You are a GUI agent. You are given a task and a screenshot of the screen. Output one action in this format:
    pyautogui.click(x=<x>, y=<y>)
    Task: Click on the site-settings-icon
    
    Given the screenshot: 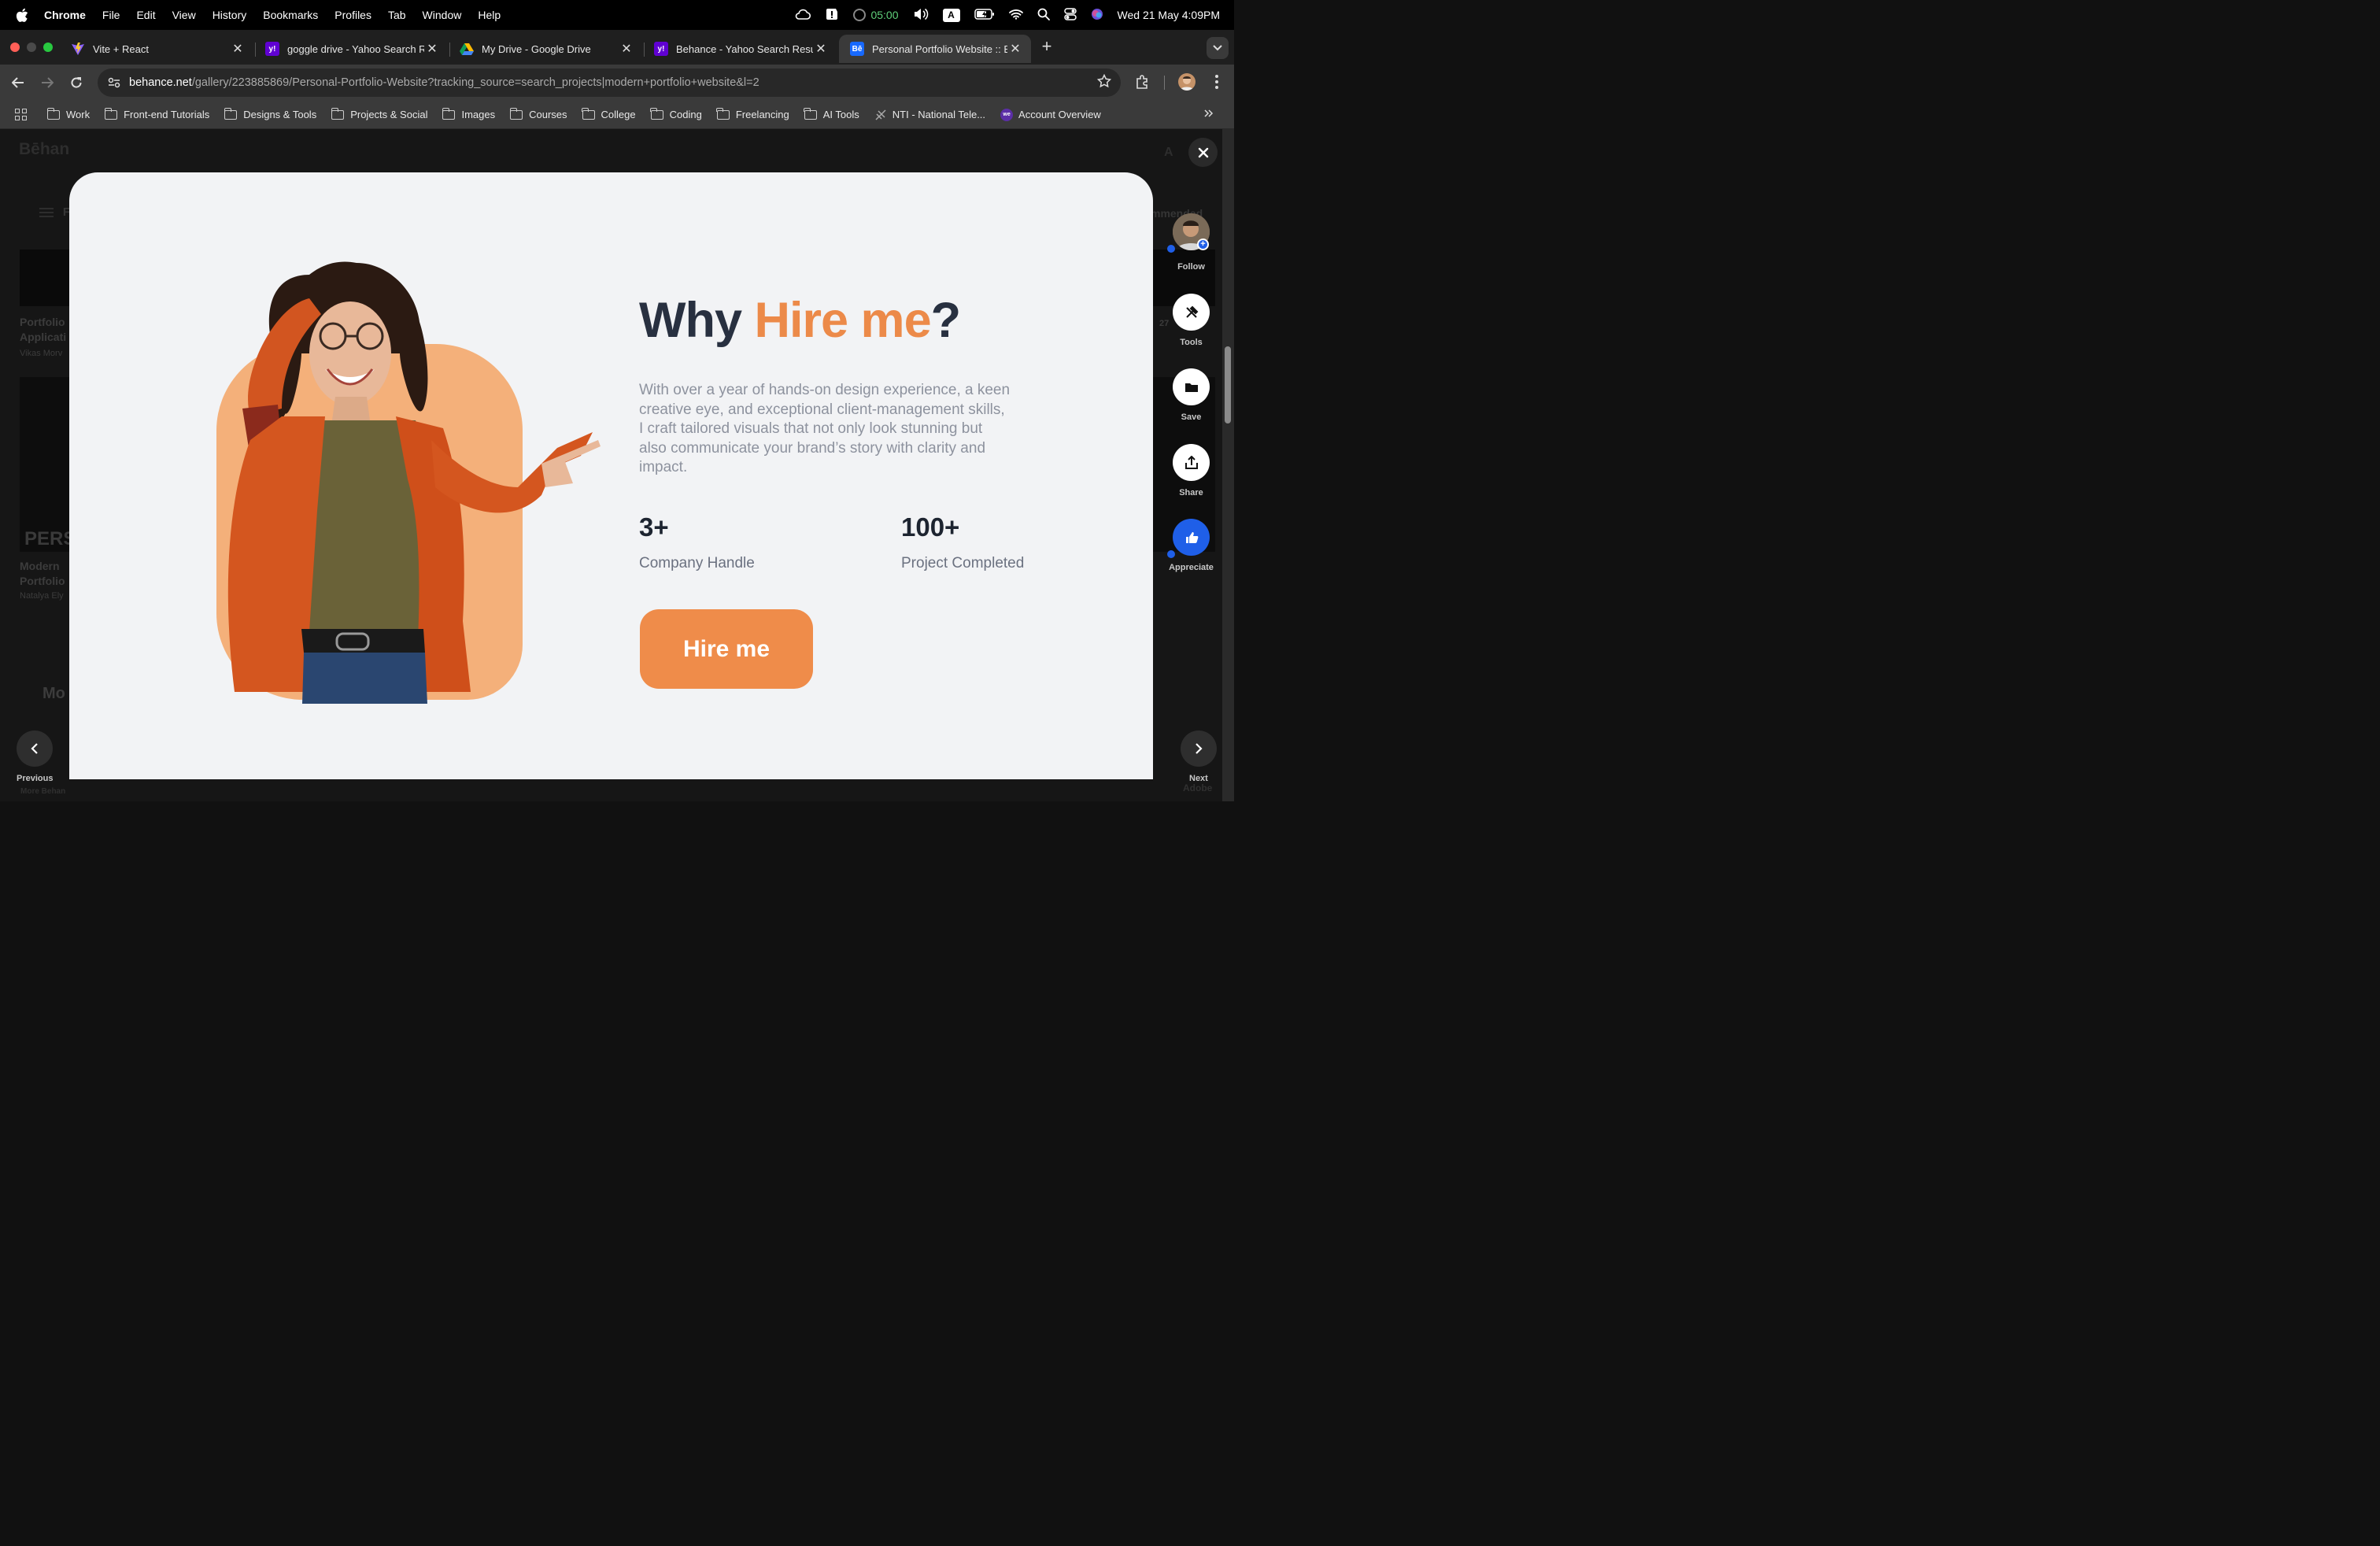 What is the action you would take?
    pyautogui.click(x=114, y=82)
    